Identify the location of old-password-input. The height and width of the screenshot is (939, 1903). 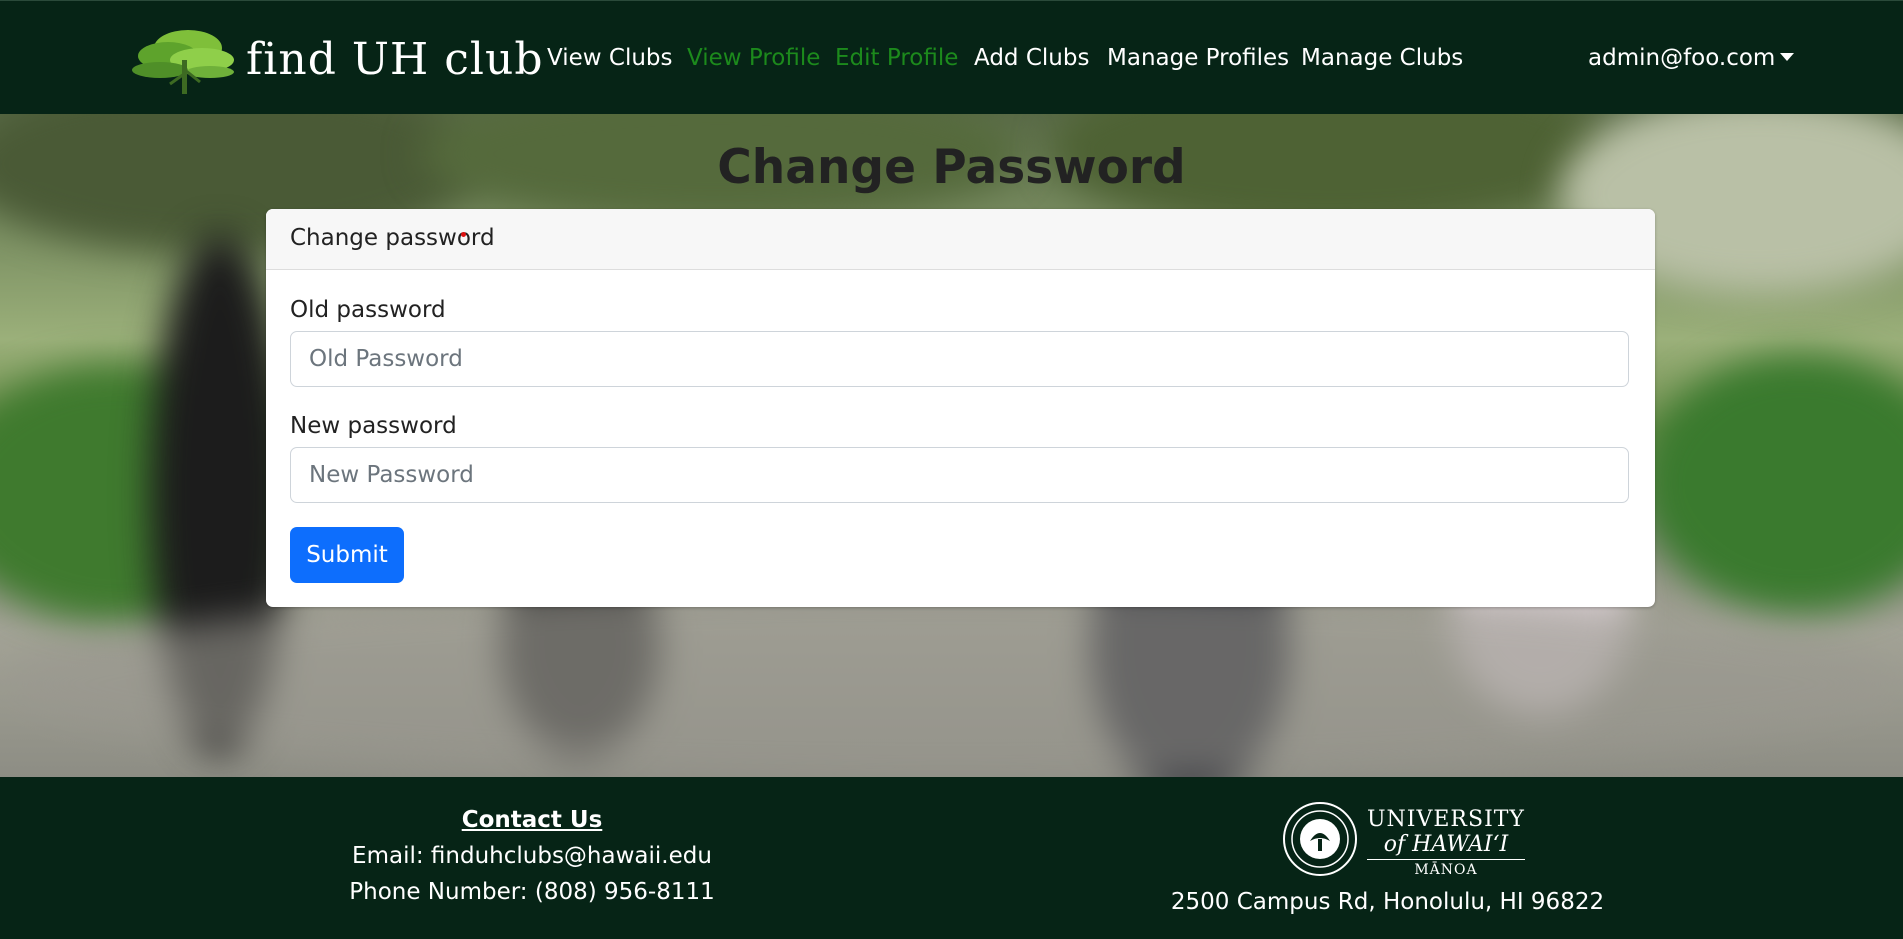
(959, 359).